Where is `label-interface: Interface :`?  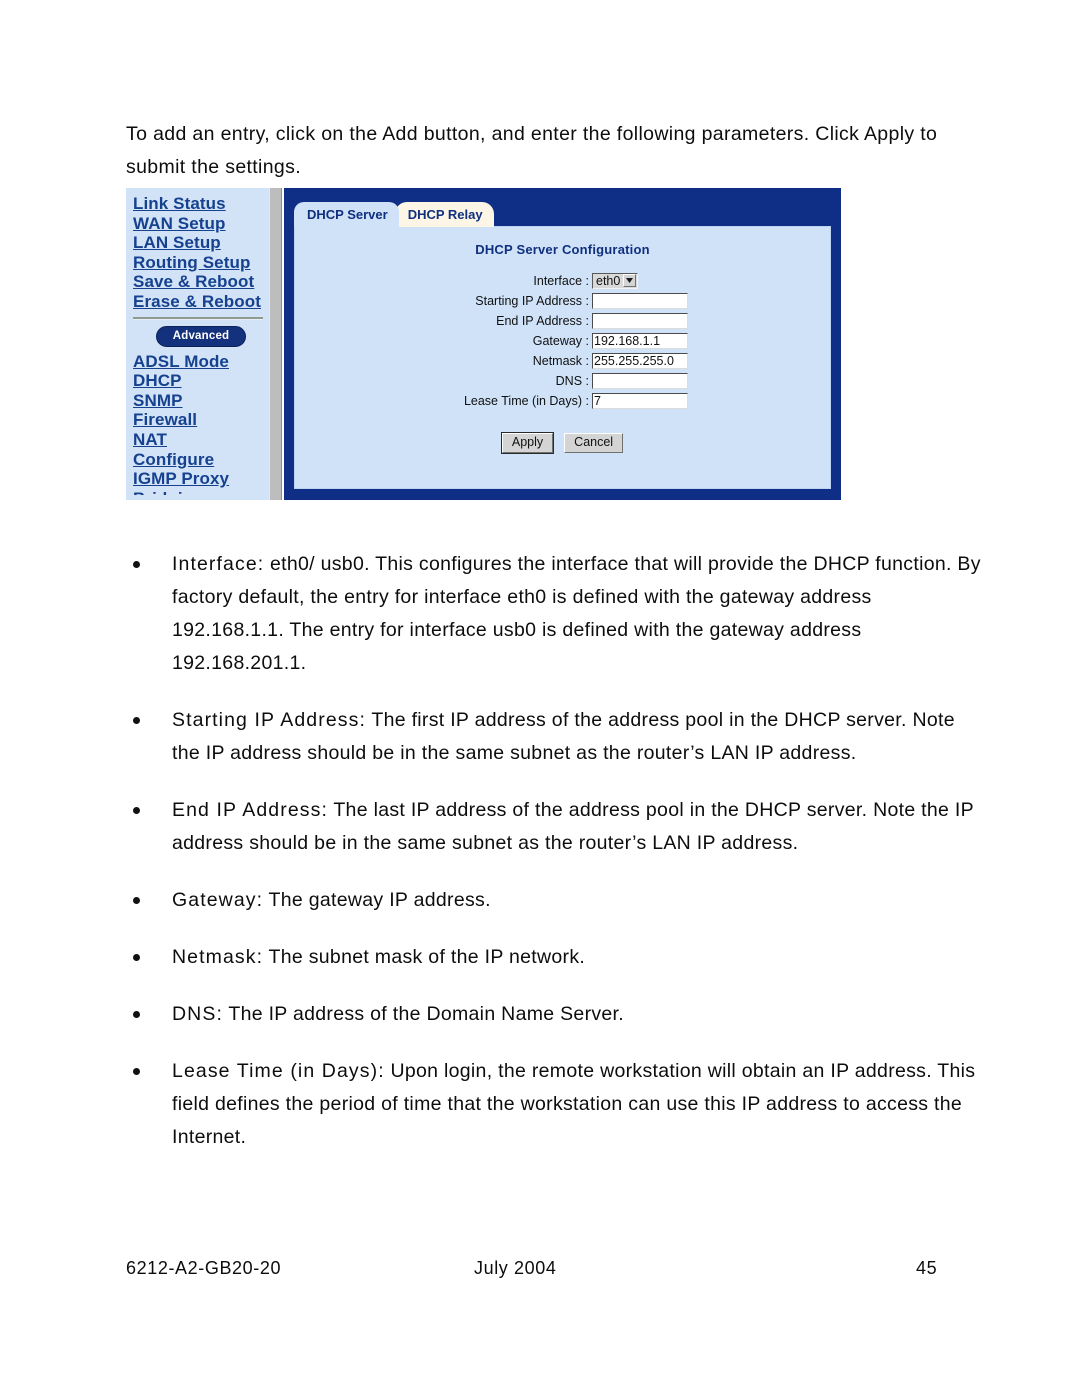
label-interface: Interface : is located at coordinates (561, 280).